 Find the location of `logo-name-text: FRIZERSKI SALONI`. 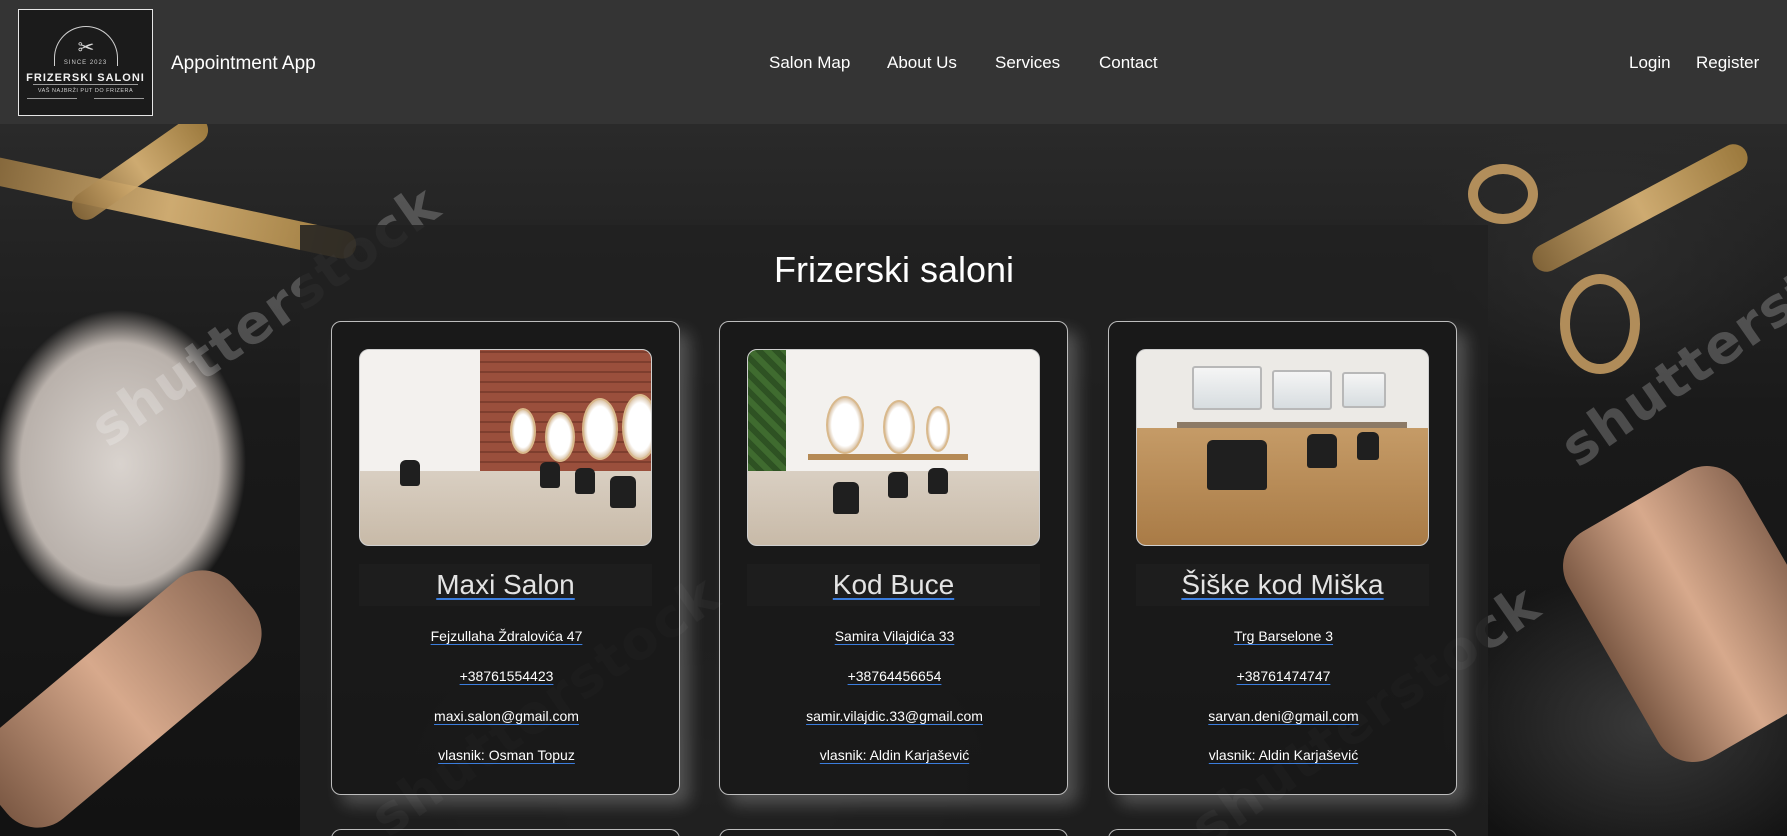

logo-name-text: FRIZERSKI SALONI is located at coordinates (85, 78).